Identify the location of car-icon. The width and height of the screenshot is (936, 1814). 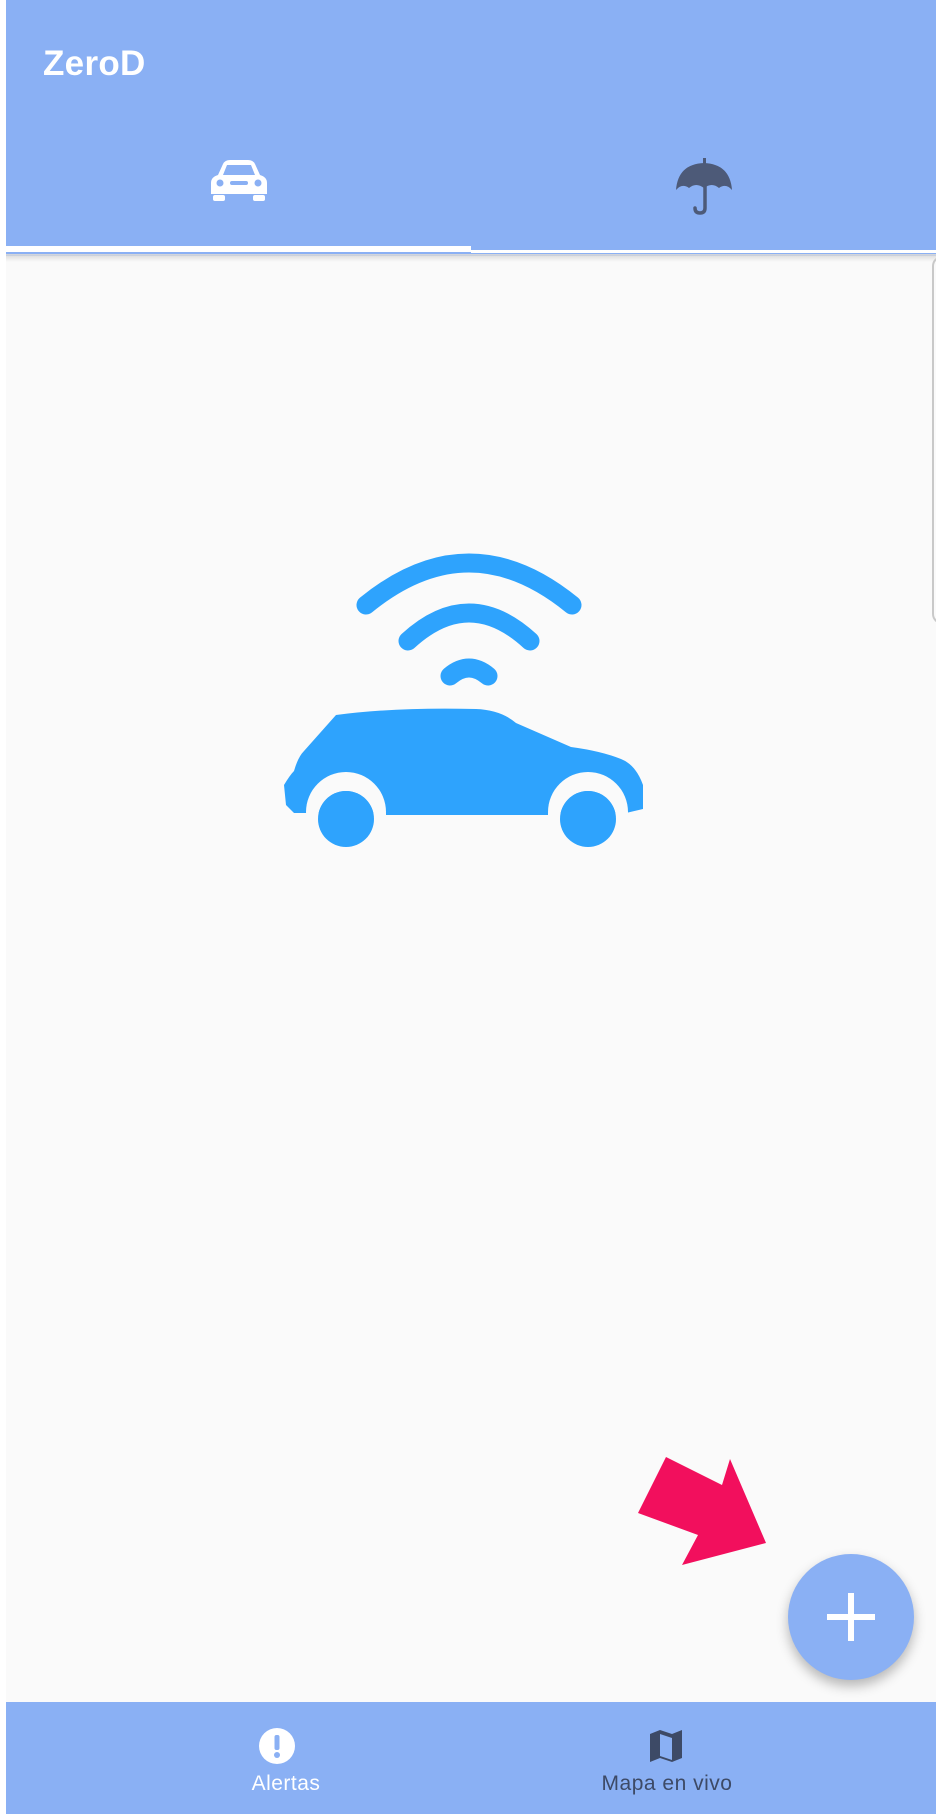
(239, 183).